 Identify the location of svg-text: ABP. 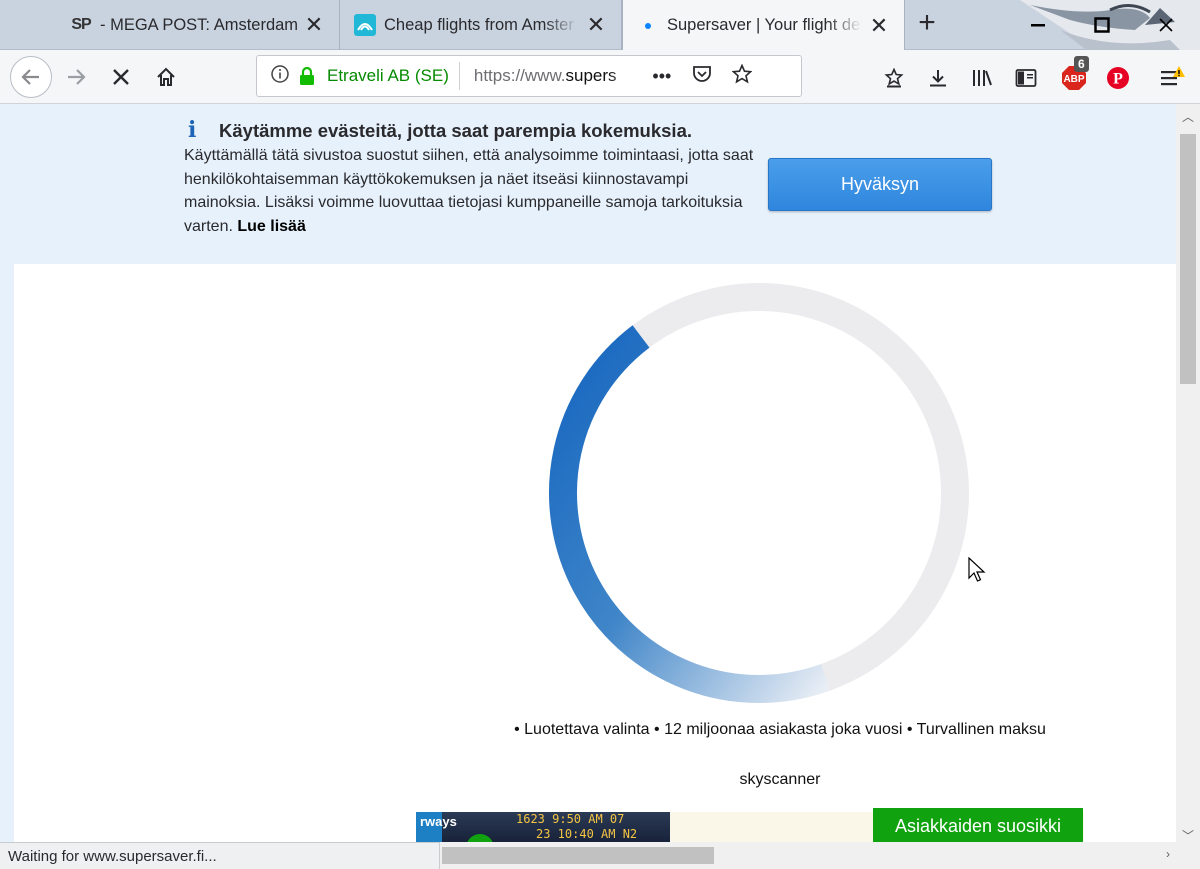
(1073, 79).